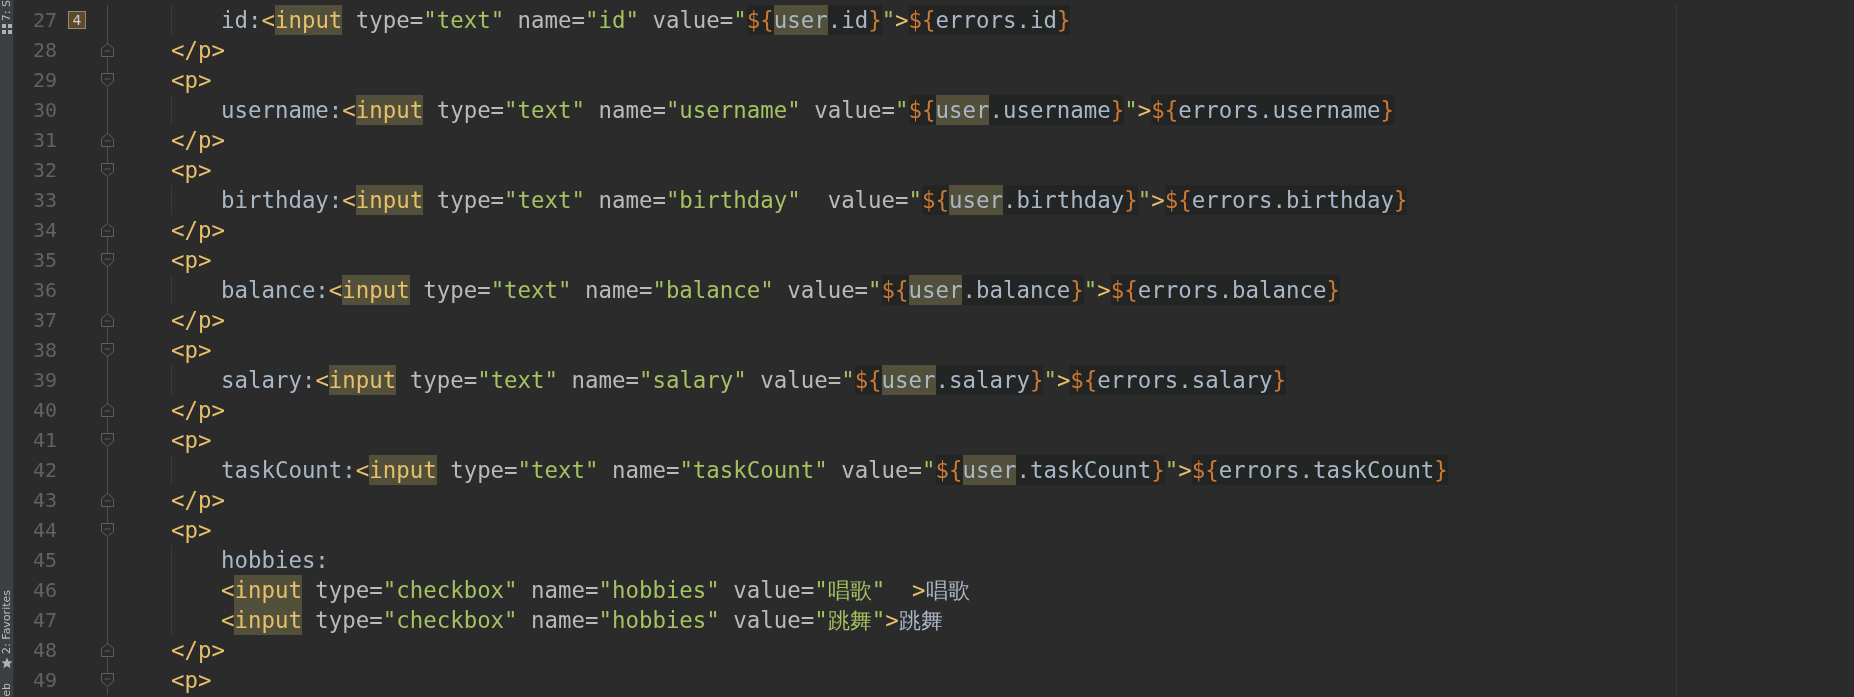 The height and width of the screenshot is (697, 1854). Describe the element at coordinates (44, 320) in the screenshot. I see `line-number: 37` at that location.